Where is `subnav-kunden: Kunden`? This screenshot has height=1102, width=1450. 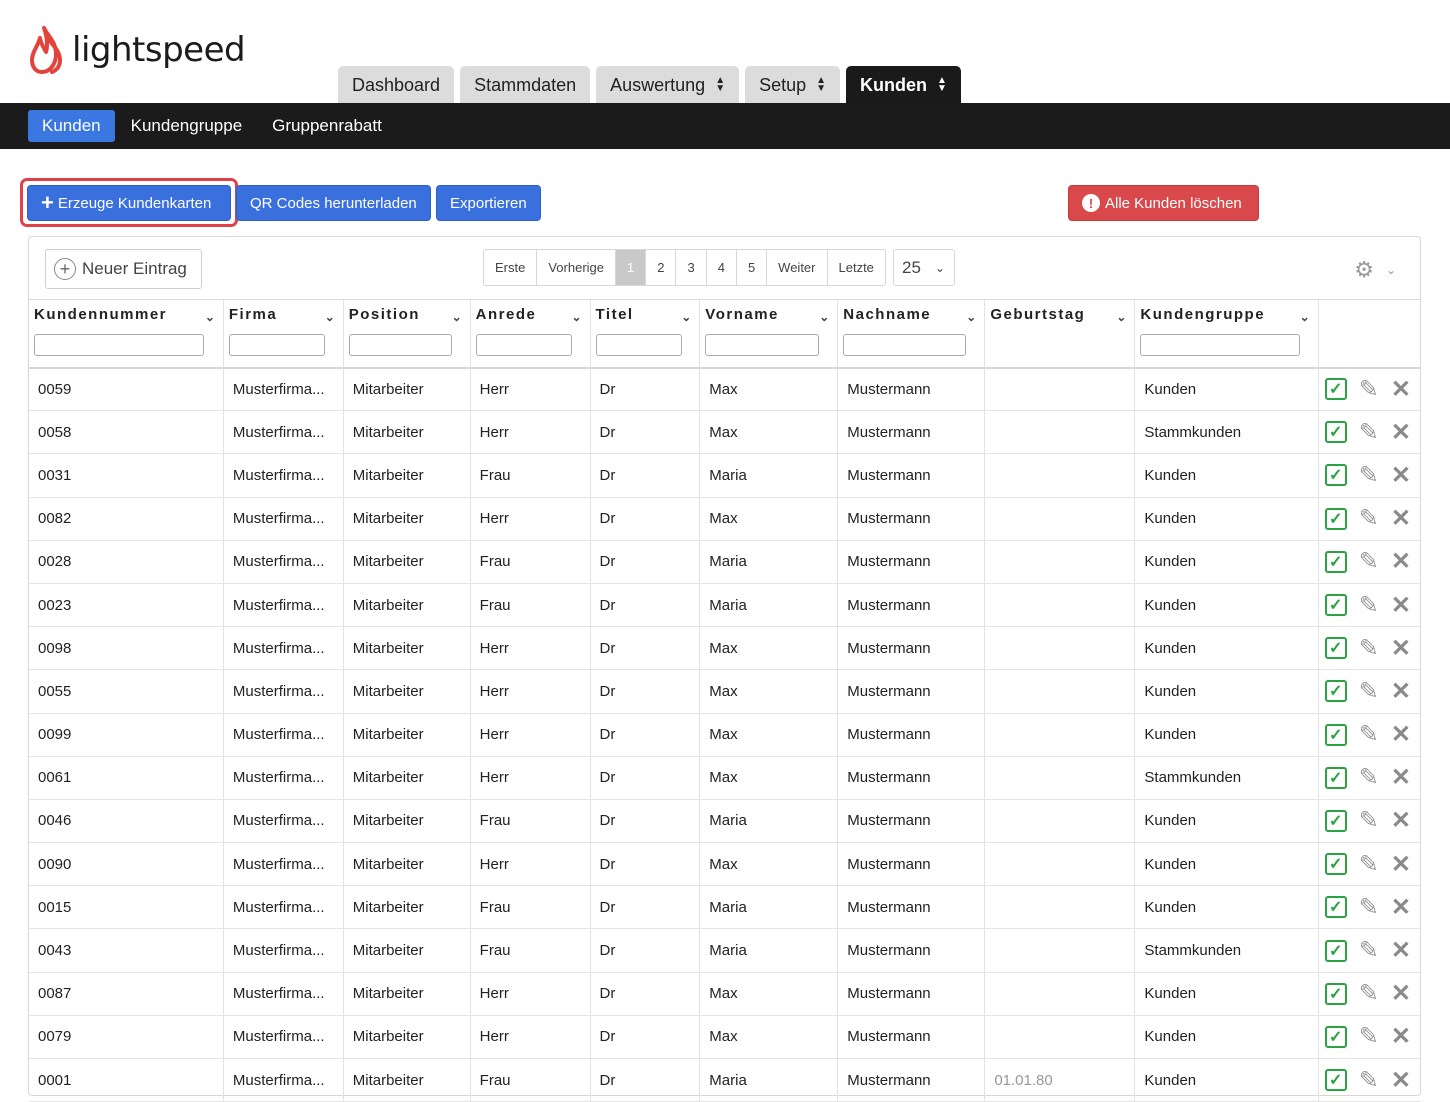 subnav-kunden: Kunden is located at coordinates (71, 126).